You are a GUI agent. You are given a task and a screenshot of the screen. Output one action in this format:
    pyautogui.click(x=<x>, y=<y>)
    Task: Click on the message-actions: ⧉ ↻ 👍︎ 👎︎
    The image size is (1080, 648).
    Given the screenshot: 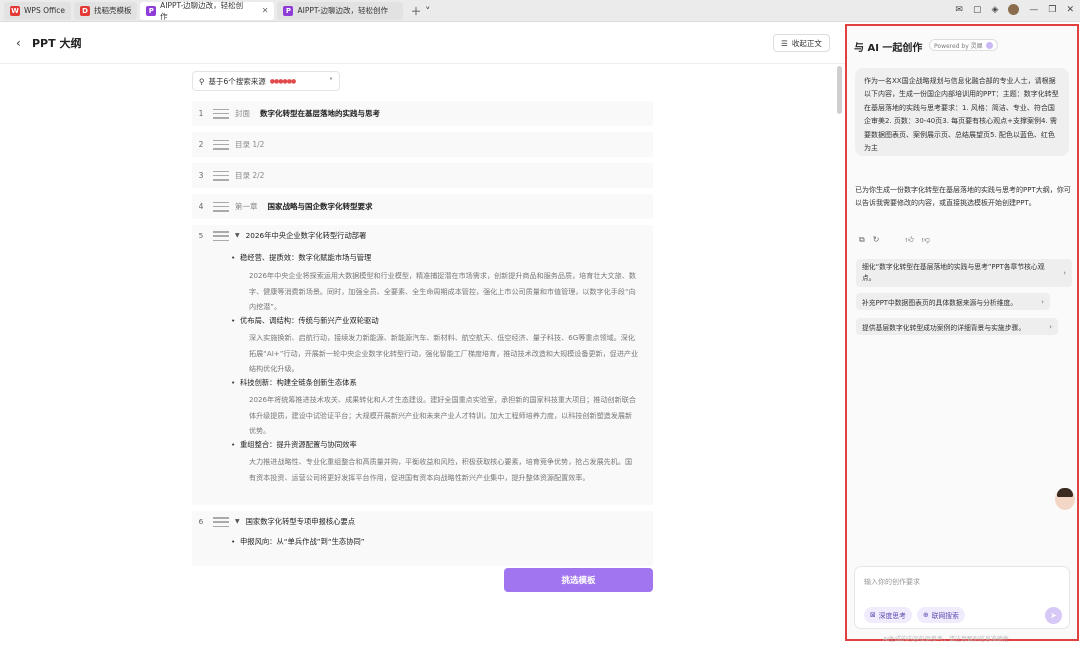 What is the action you would take?
    pyautogui.click(x=894, y=240)
    